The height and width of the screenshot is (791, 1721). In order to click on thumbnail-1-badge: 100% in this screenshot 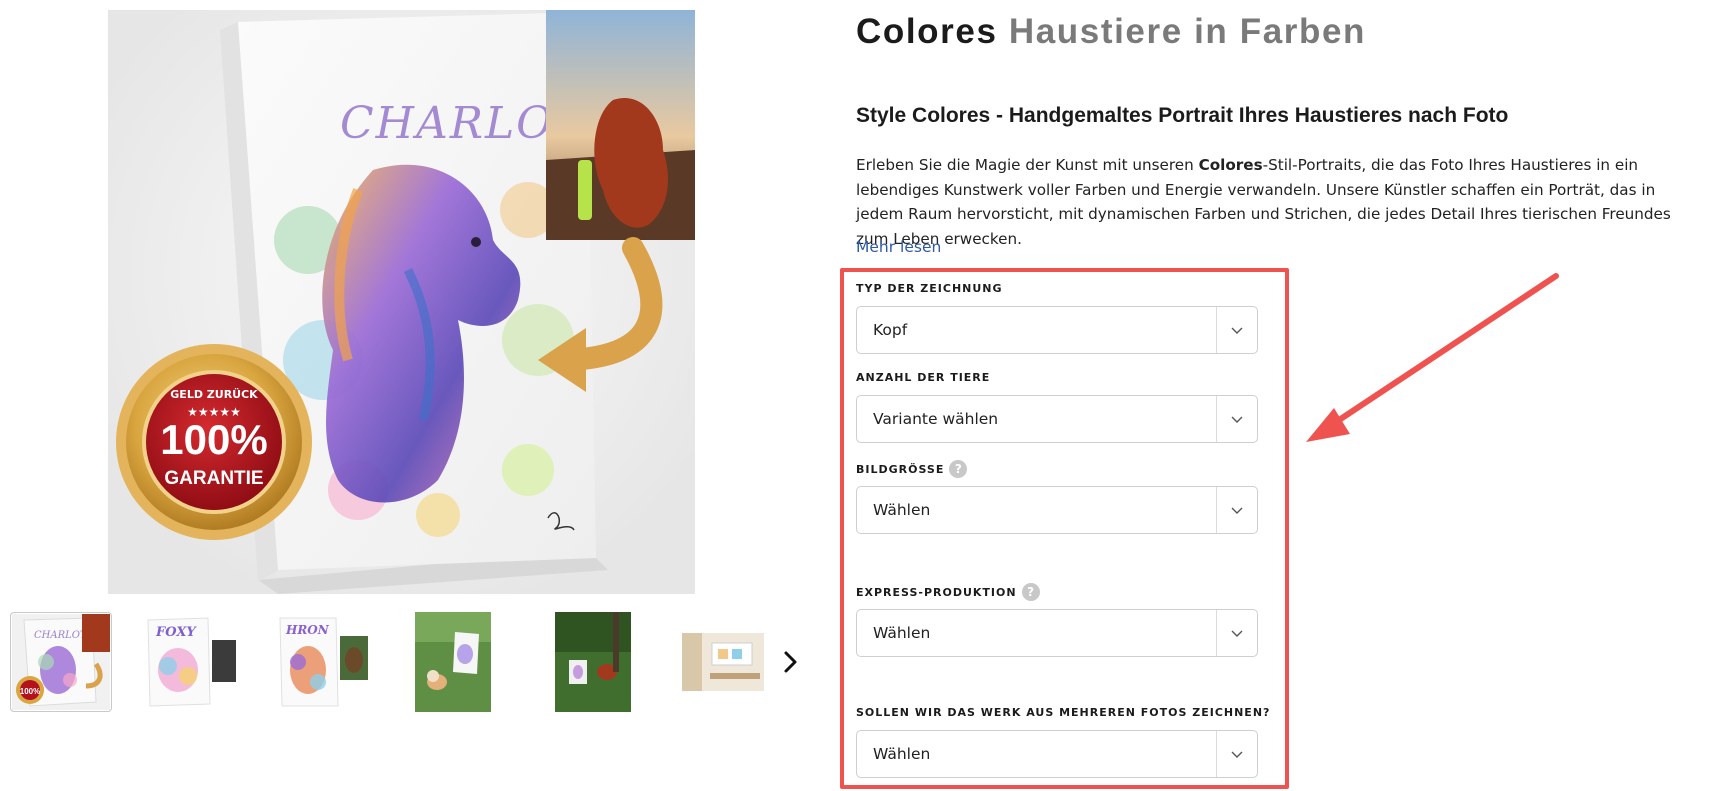, I will do `click(30, 691)`.